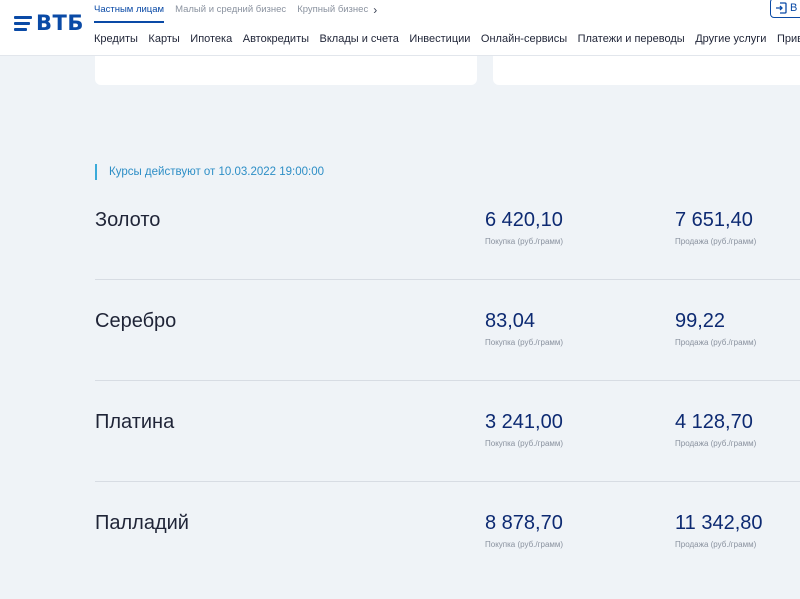  Describe the element at coordinates (714, 220) in the screenshot. I see `sell-rate: 7 651,40` at that location.